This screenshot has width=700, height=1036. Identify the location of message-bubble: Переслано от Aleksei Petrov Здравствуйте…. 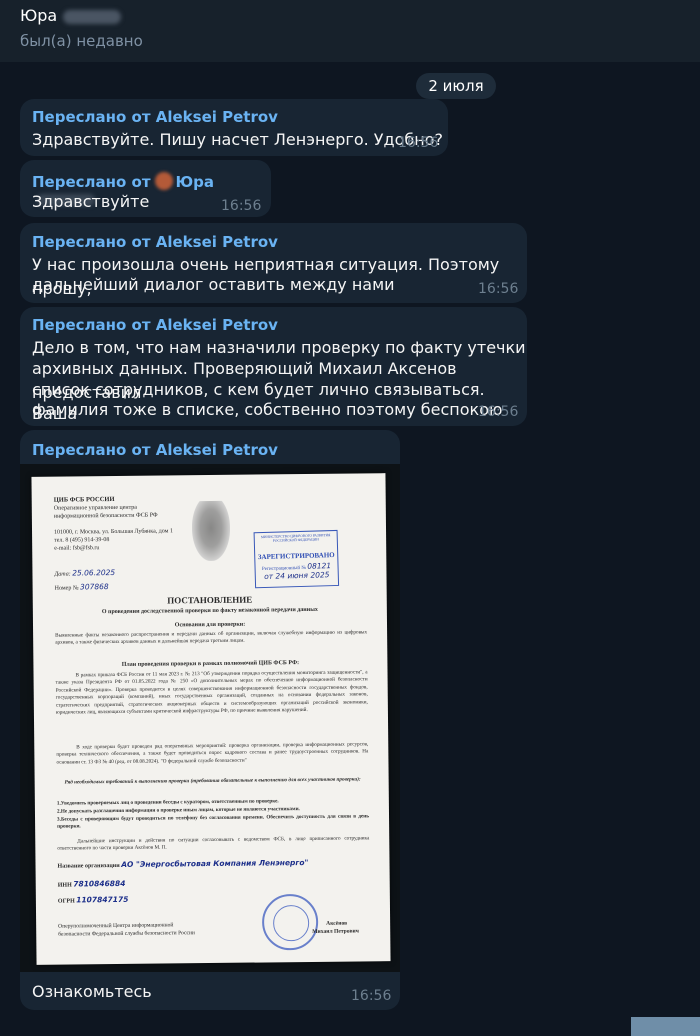
(234, 127).